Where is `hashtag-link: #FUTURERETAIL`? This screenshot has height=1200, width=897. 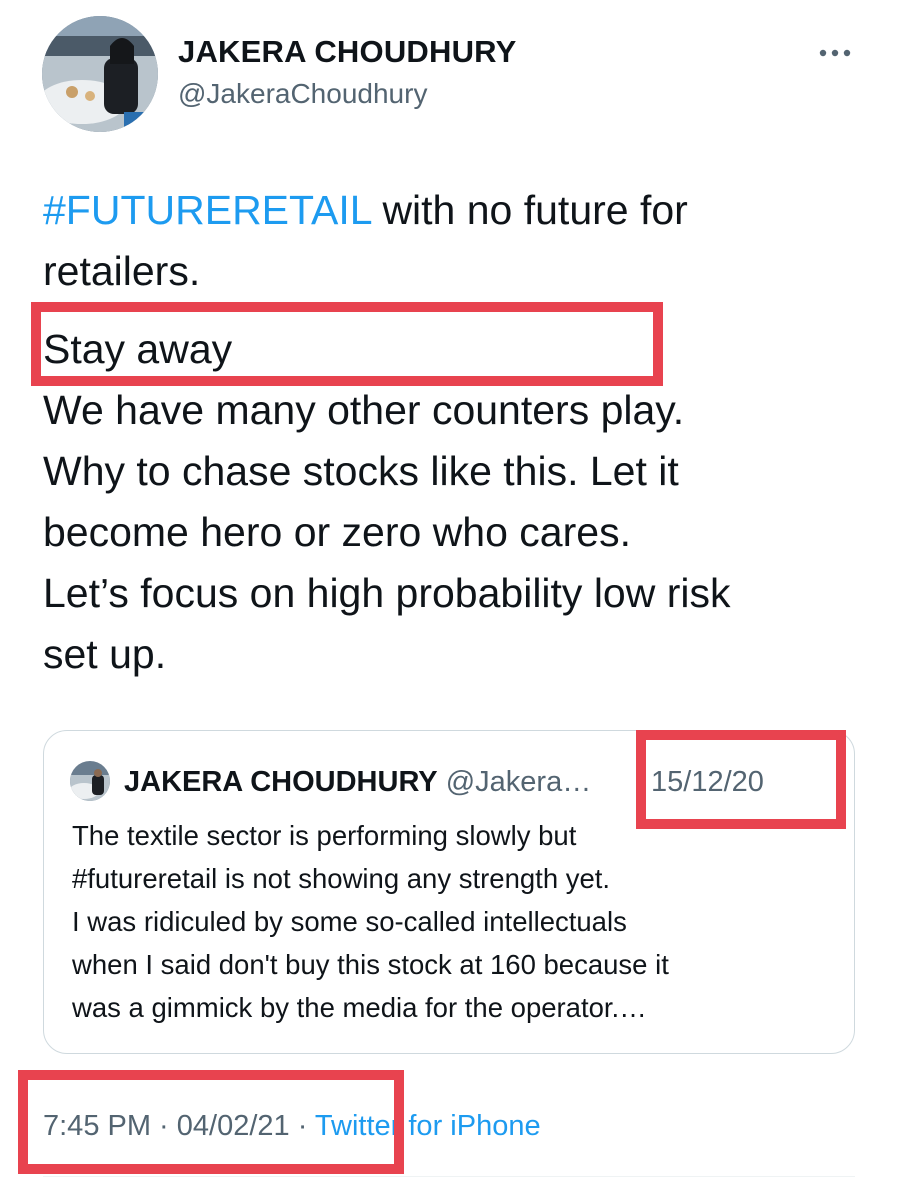
hashtag-link: #FUTURERETAIL is located at coordinates (207, 210).